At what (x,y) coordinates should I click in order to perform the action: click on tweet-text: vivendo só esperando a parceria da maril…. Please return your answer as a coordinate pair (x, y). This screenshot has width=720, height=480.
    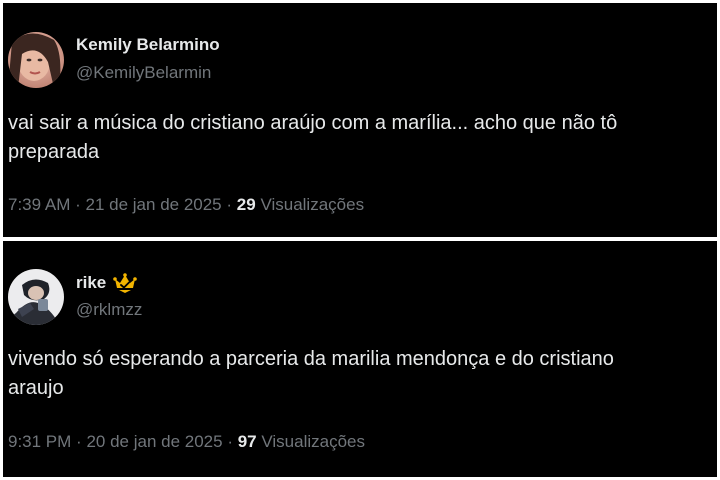
    Looking at the image, I should click on (362, 374).